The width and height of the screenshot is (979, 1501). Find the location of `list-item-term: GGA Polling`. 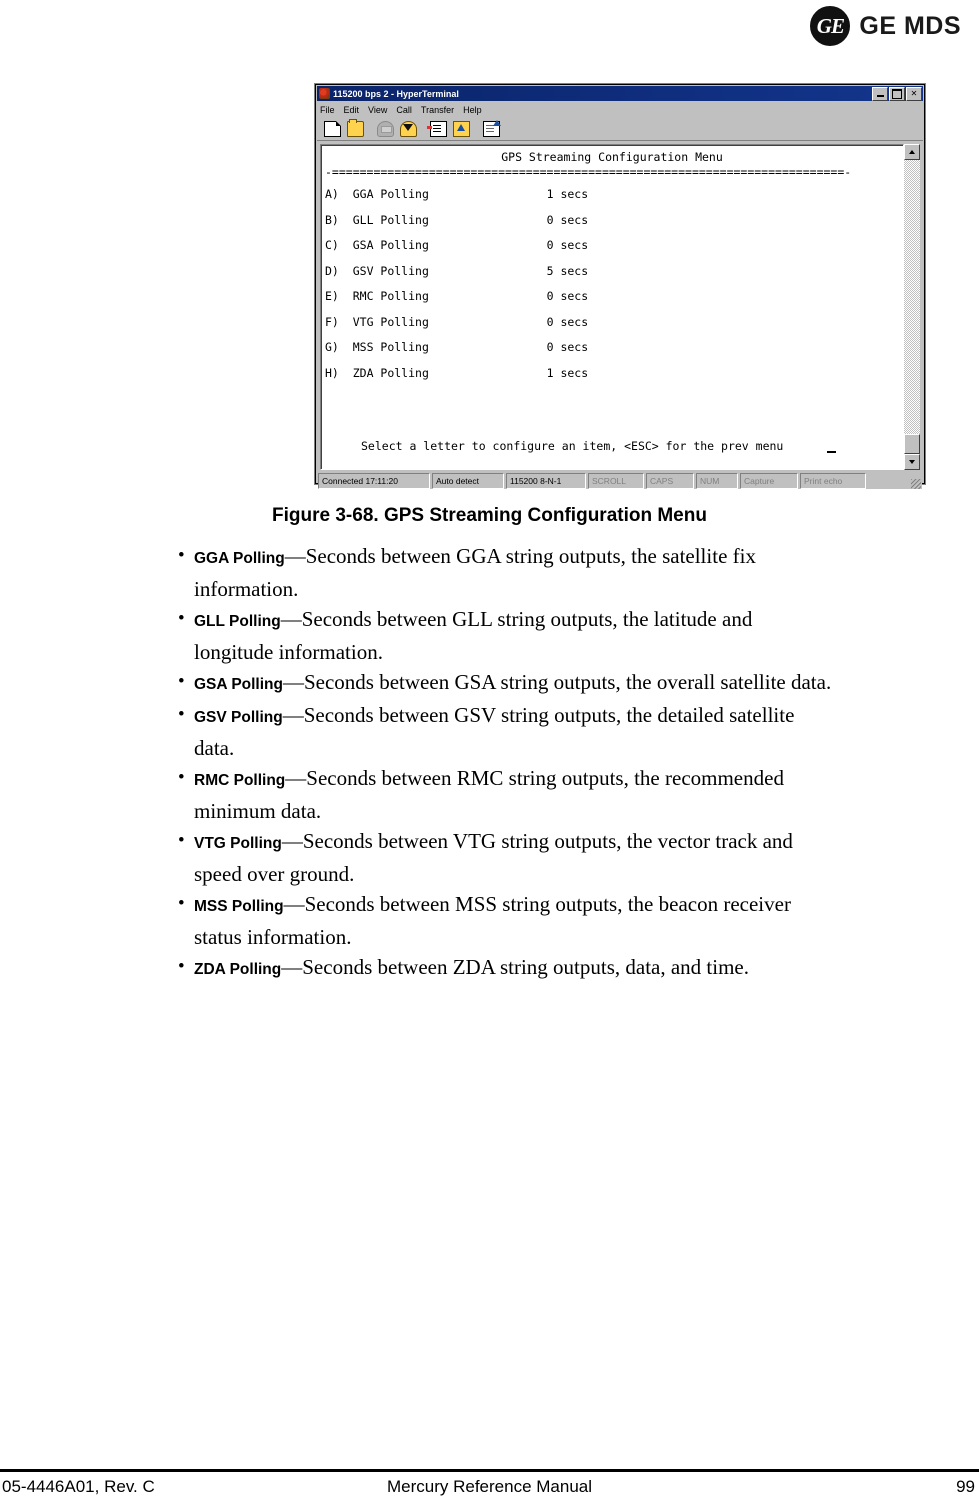

list-item-term: GGA Polling is located at coordinates (239, 558).